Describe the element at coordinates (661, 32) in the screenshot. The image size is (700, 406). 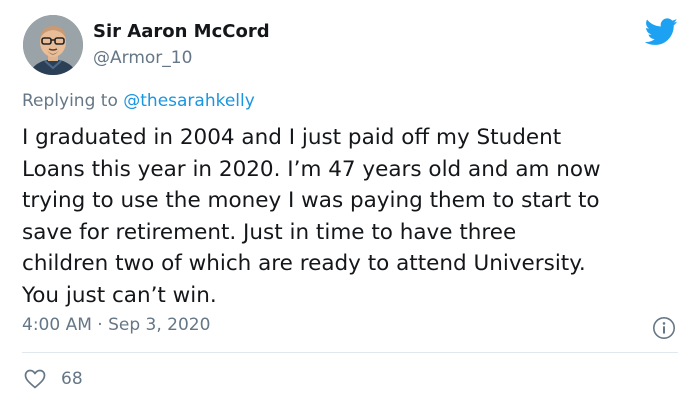
I see `twitter-bird-icon` at that location.